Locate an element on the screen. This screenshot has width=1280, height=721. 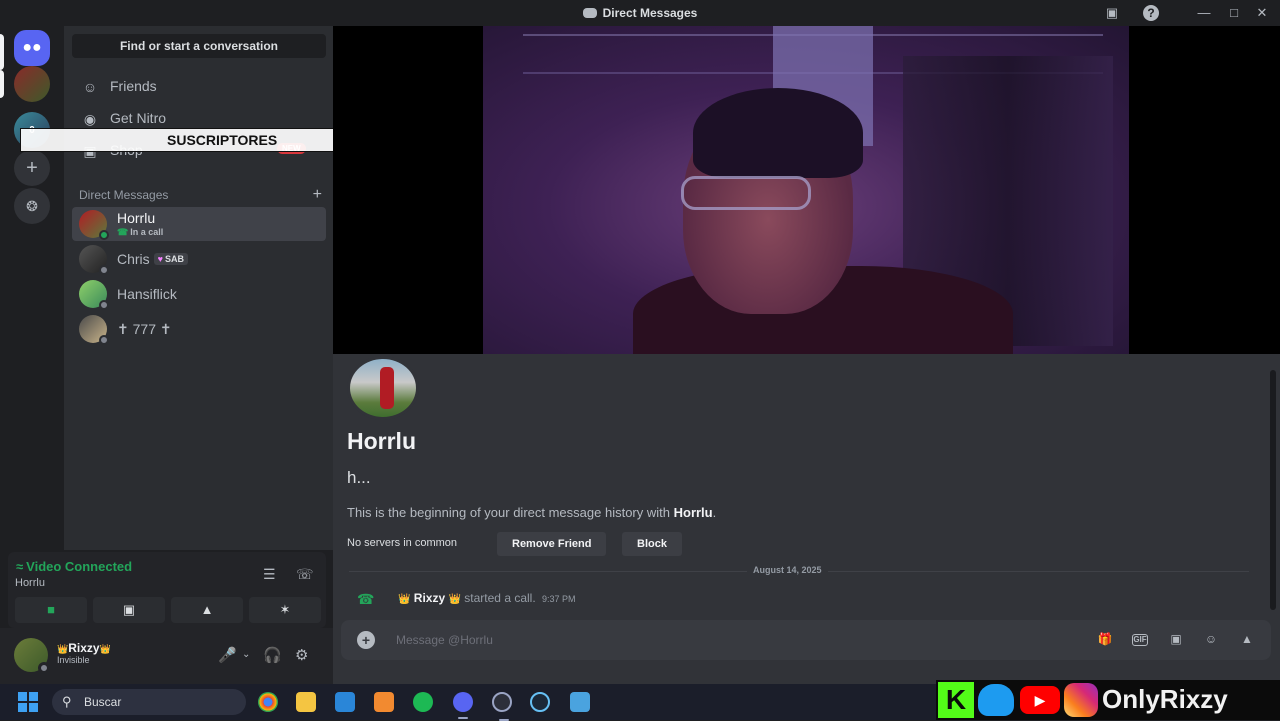
steam-icon is located at coordinates (540, 702).